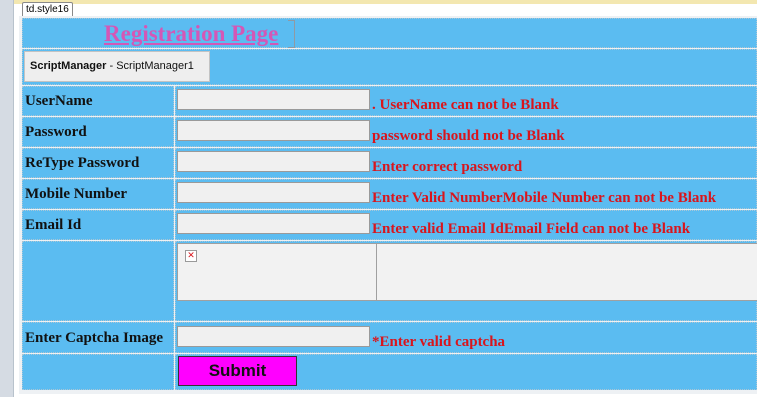 Image resolution: width=757 pixels, height=397 pixels. What do you see at coordinates (59, 101) in the screenshot?
I see `username-label: UserName` at bounding box center [59, 101].